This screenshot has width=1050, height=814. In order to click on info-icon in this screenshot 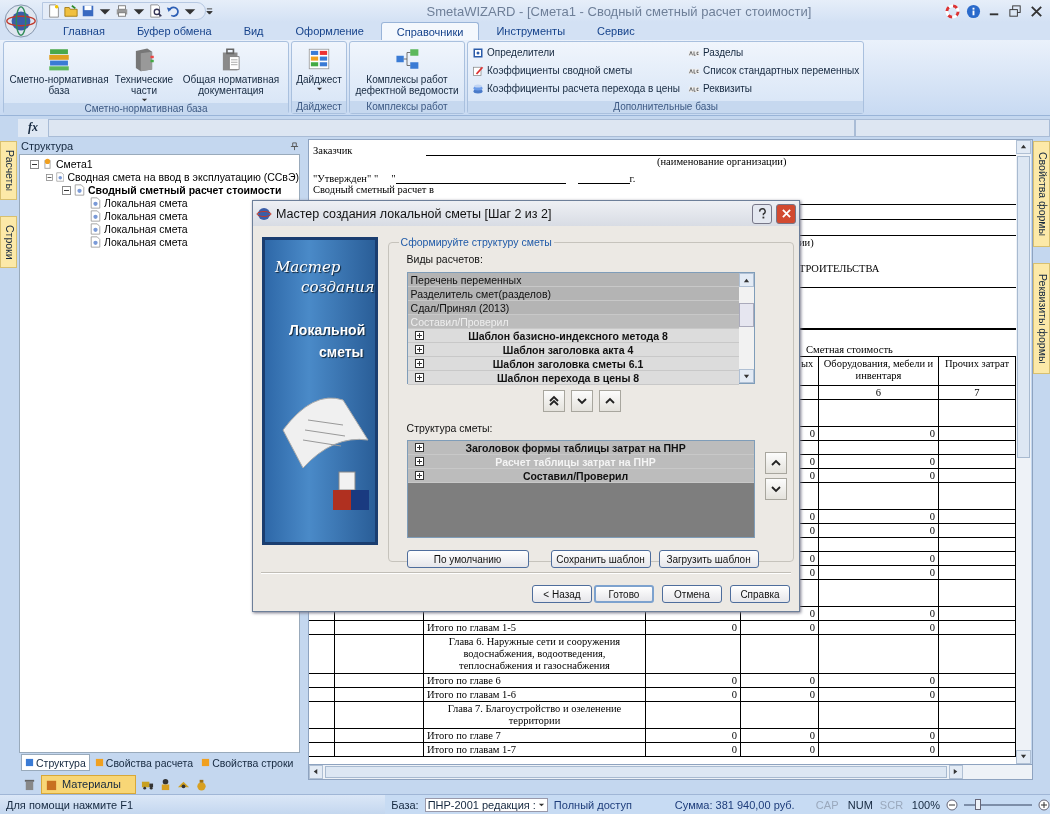, I will do `click(973, 11)`.